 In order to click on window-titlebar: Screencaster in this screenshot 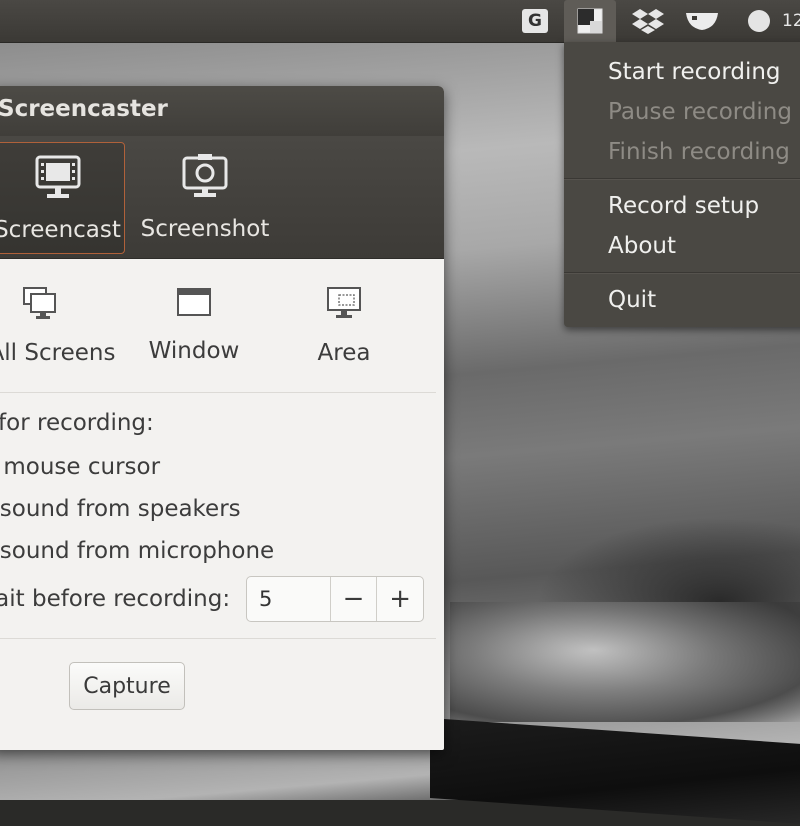, I will do `click(222, 111)`.